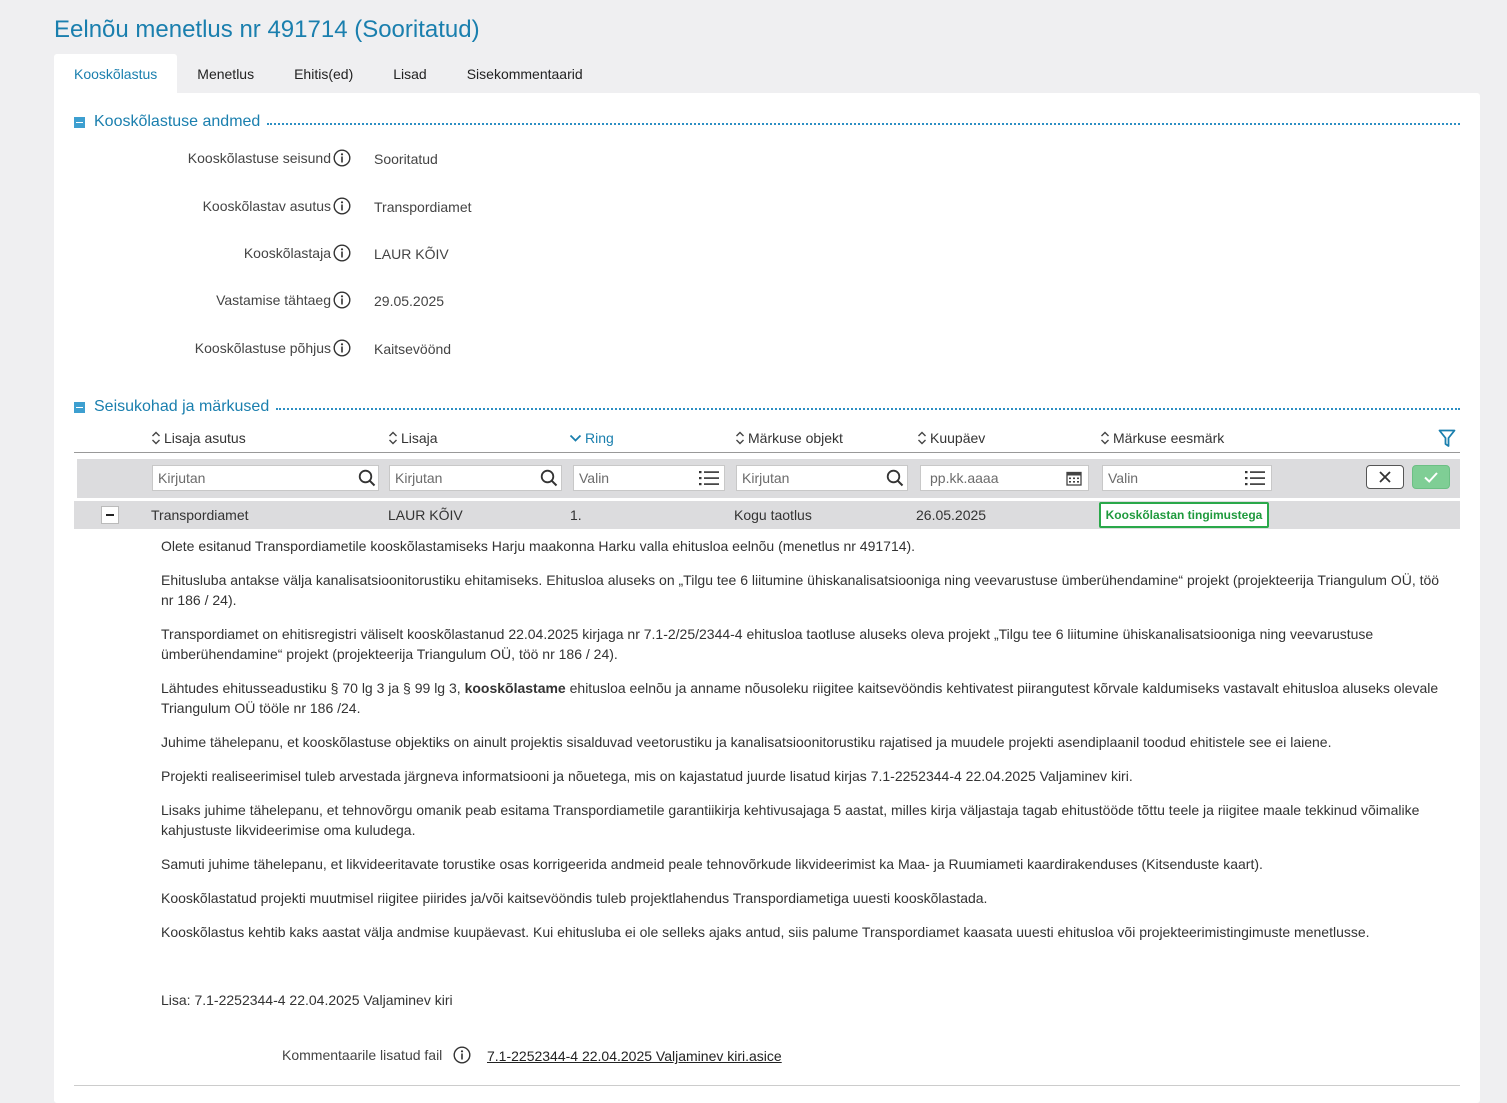  I want to click on column-header-ring: Ring, so click(591, 438).